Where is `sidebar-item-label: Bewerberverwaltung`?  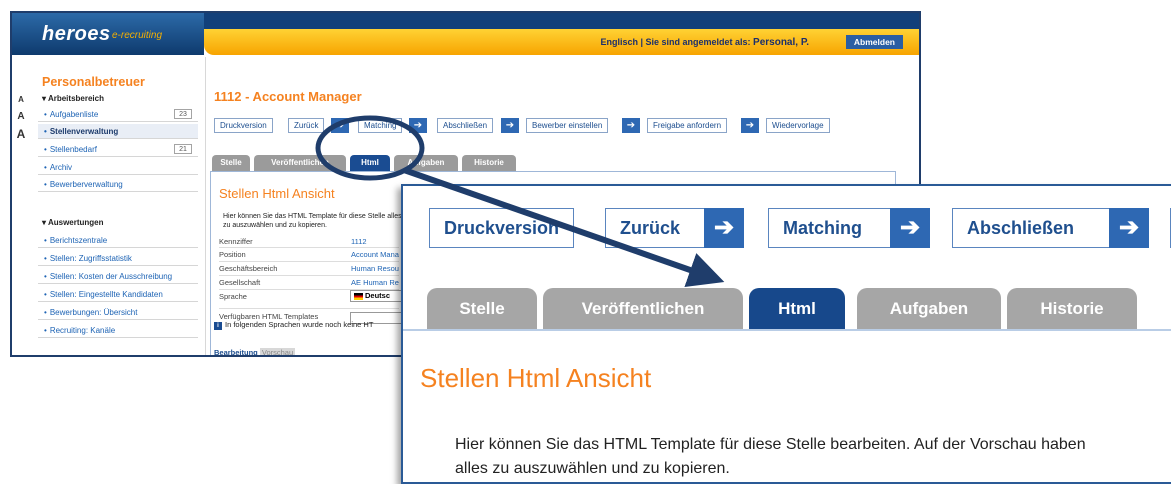 sidebar-item-label: Bewerberverwaltung is located at coordinates (86, 184).